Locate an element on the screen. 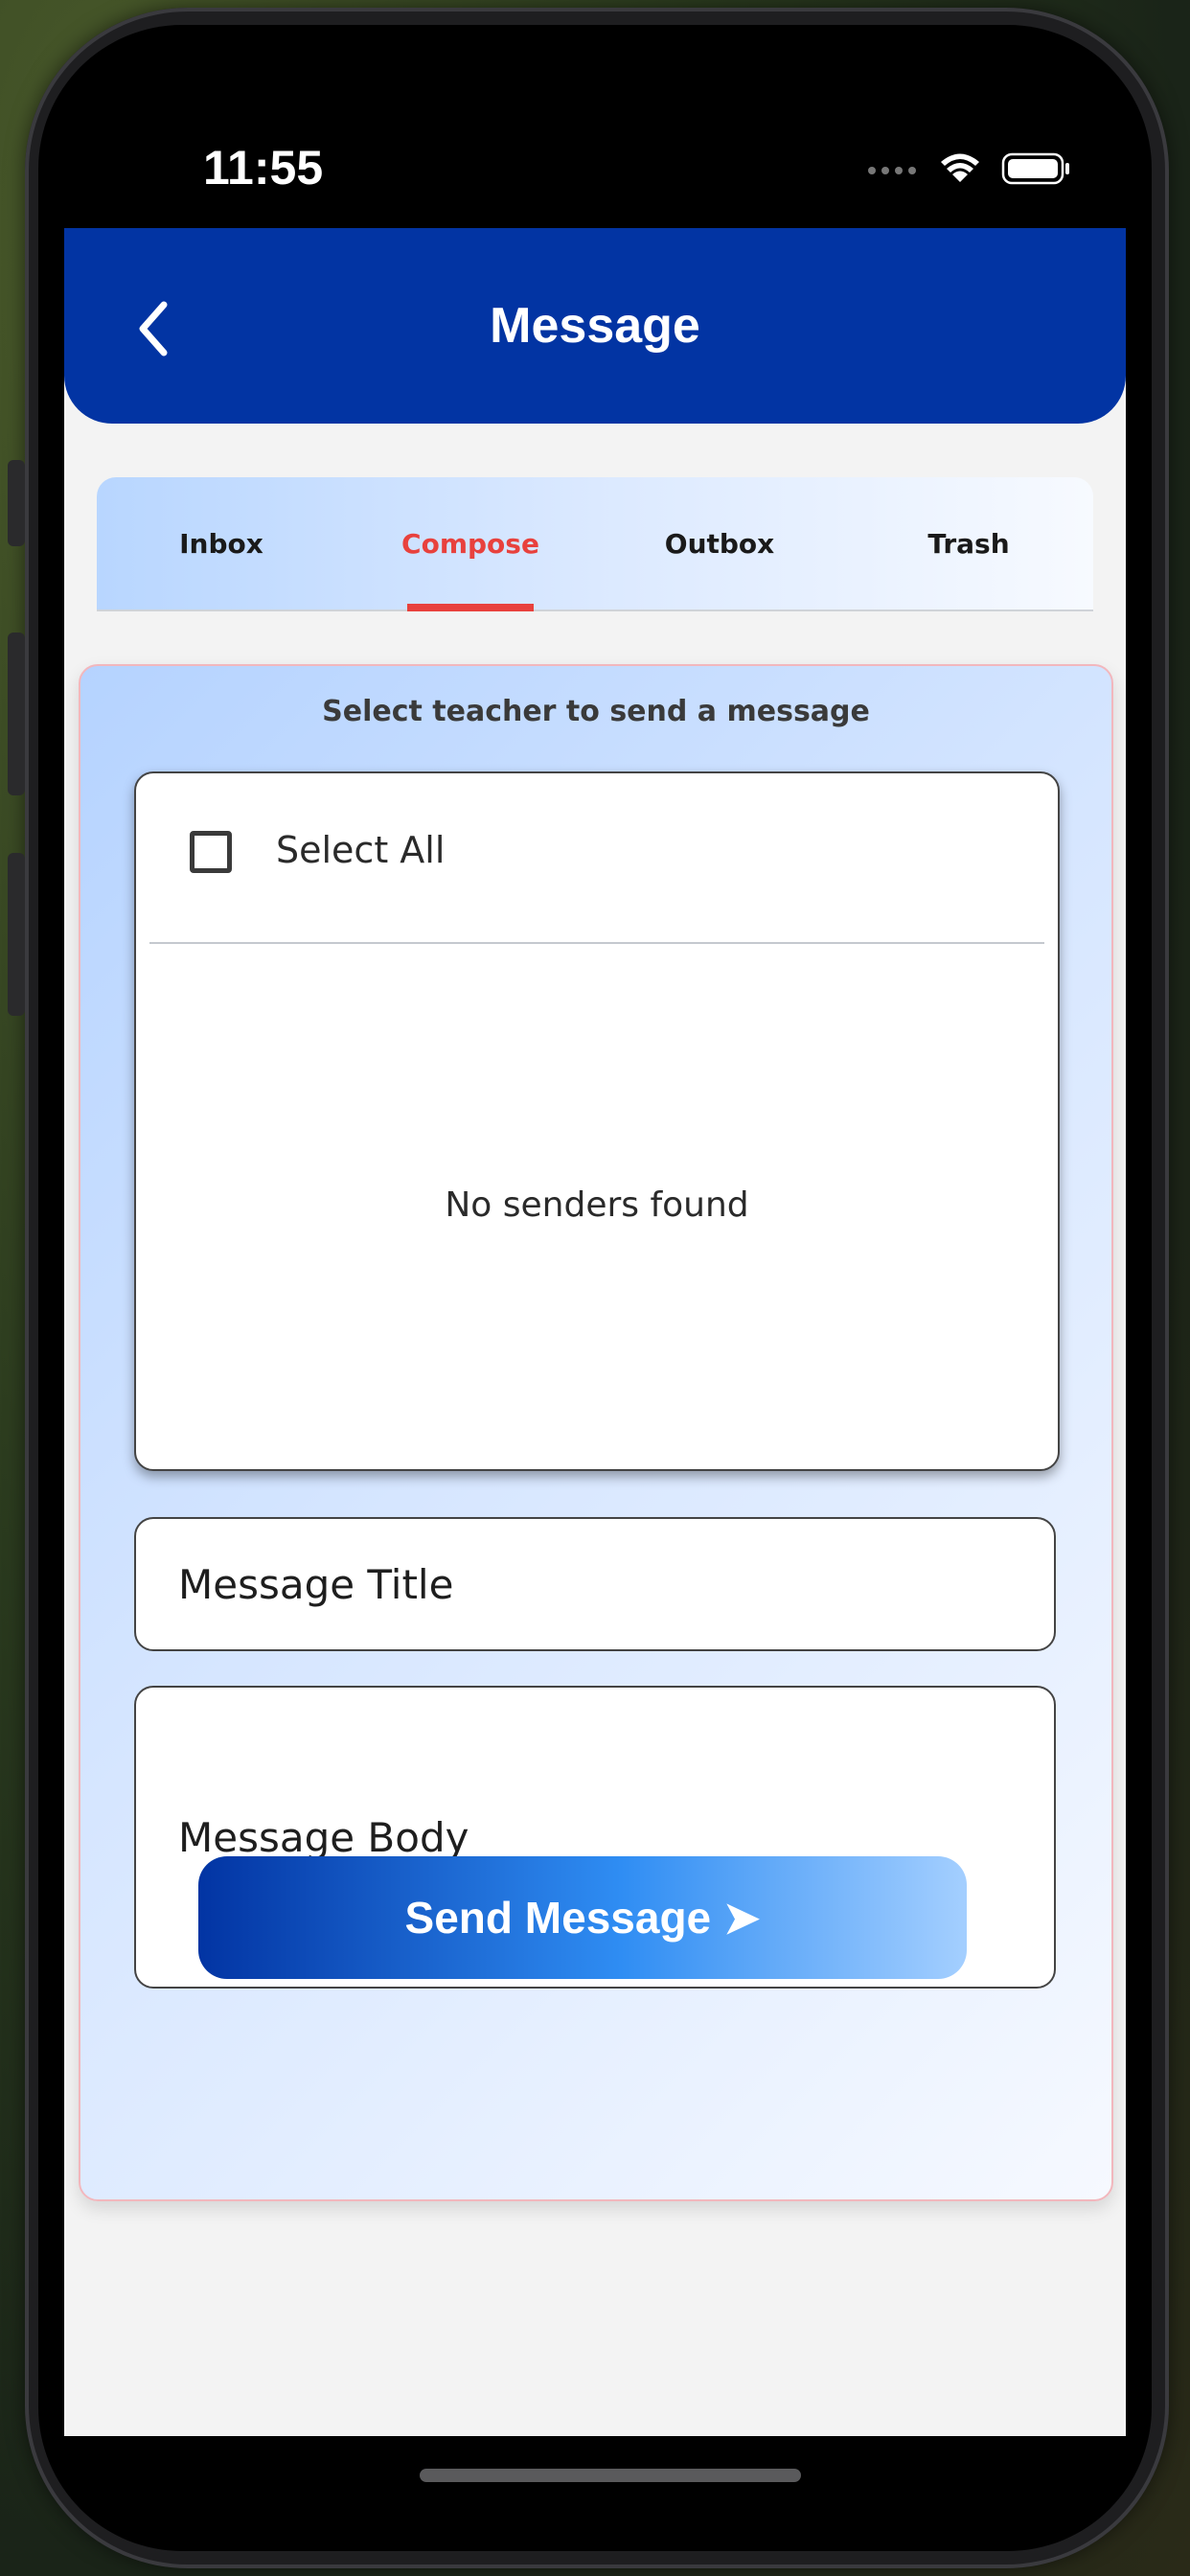  chevron-left-icon is located at coordinates (154, 328).